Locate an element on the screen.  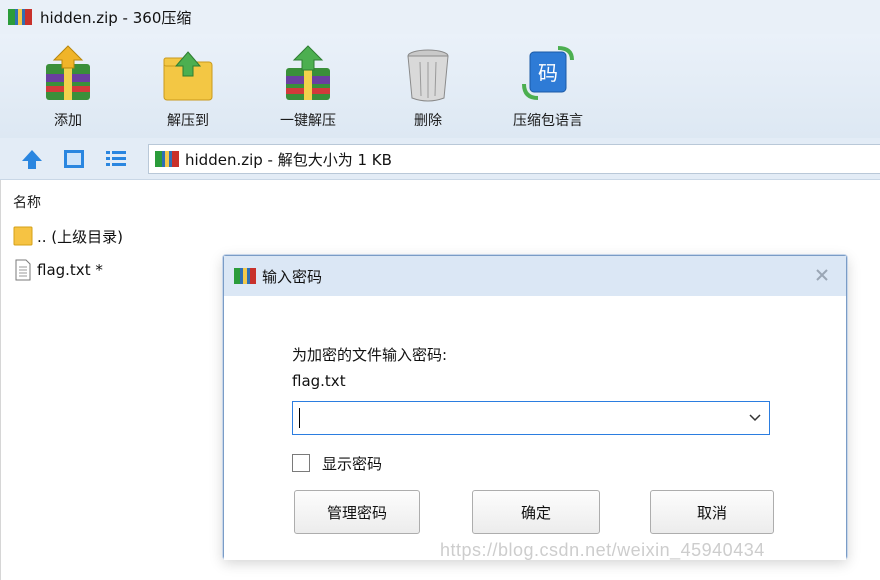
svg-text: 码 is located at coordinates (548, 73).